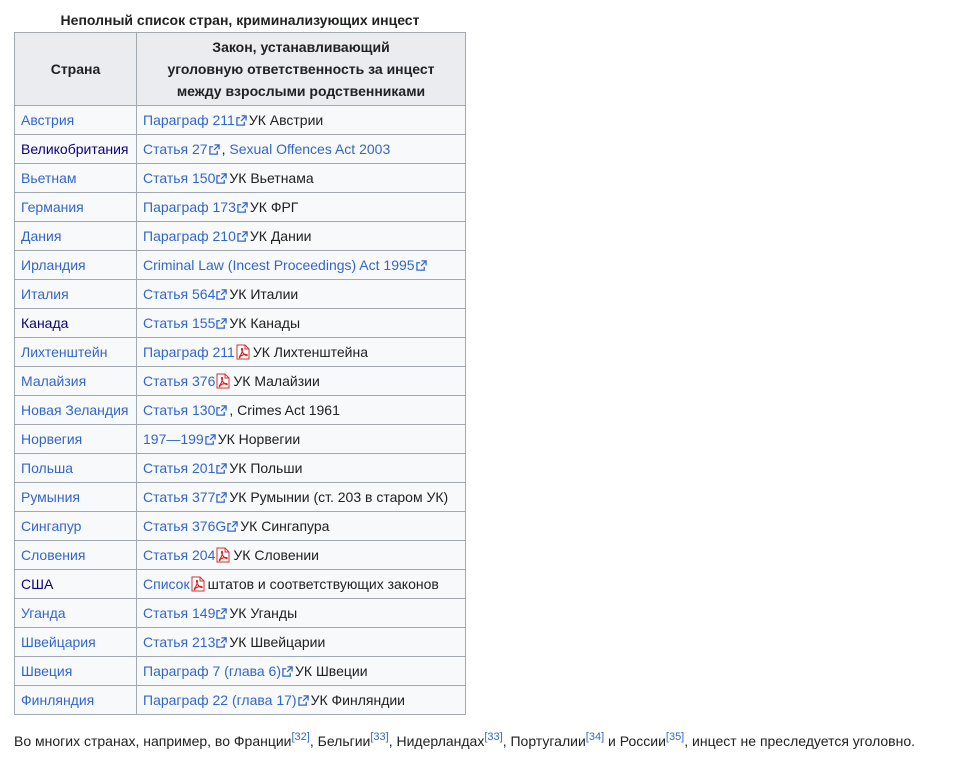  I want to click on table-row: Канада Статья 155 УК Канады, so click(240, 323).